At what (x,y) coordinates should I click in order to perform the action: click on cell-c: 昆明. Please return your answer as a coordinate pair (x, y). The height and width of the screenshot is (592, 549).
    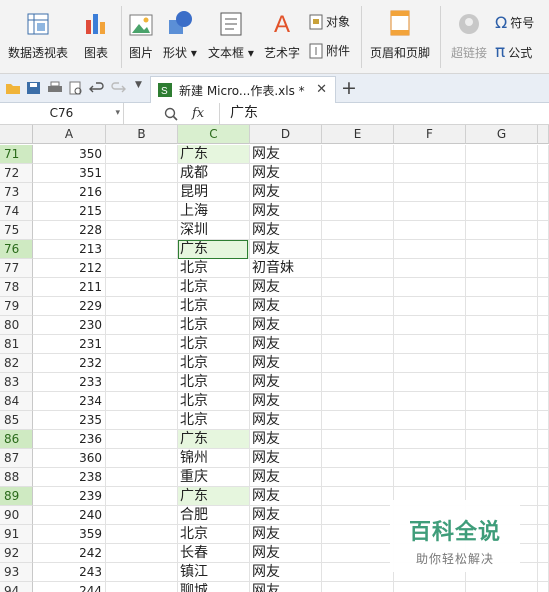
    Looking at the image, I should click on (214, 192).